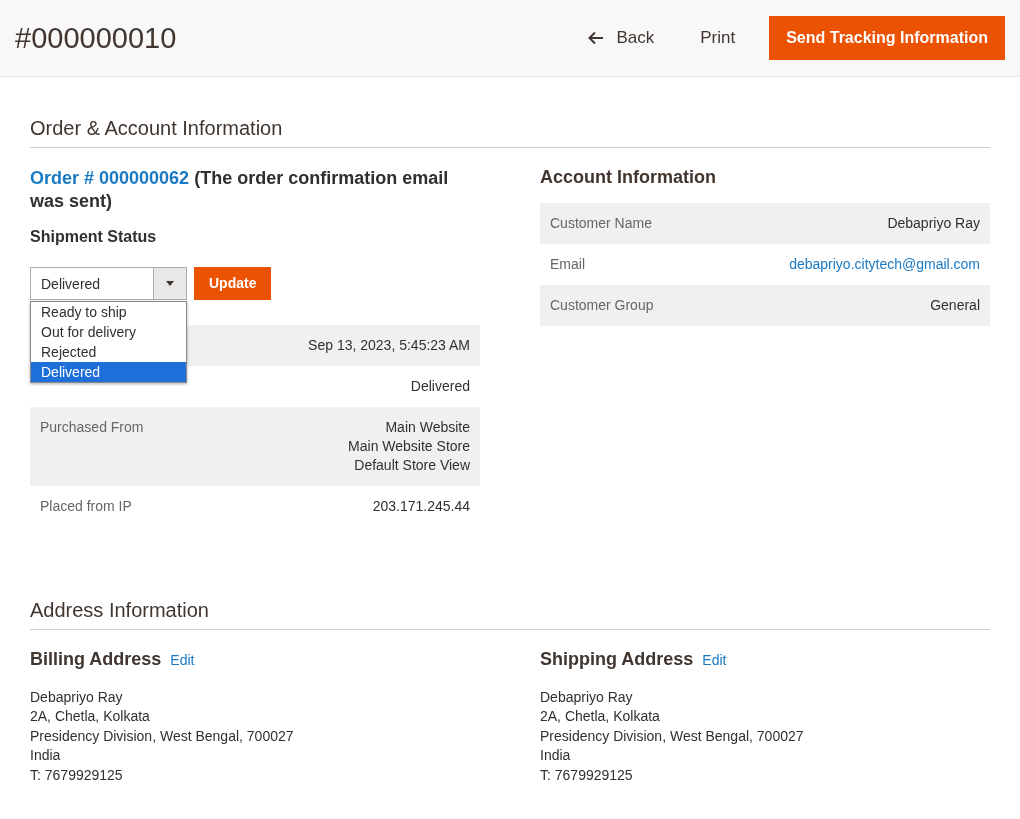  What do you see at coordinates (621, 38) in the screenshot?
I see `back-button: Back` at bounding box center [621, 38].